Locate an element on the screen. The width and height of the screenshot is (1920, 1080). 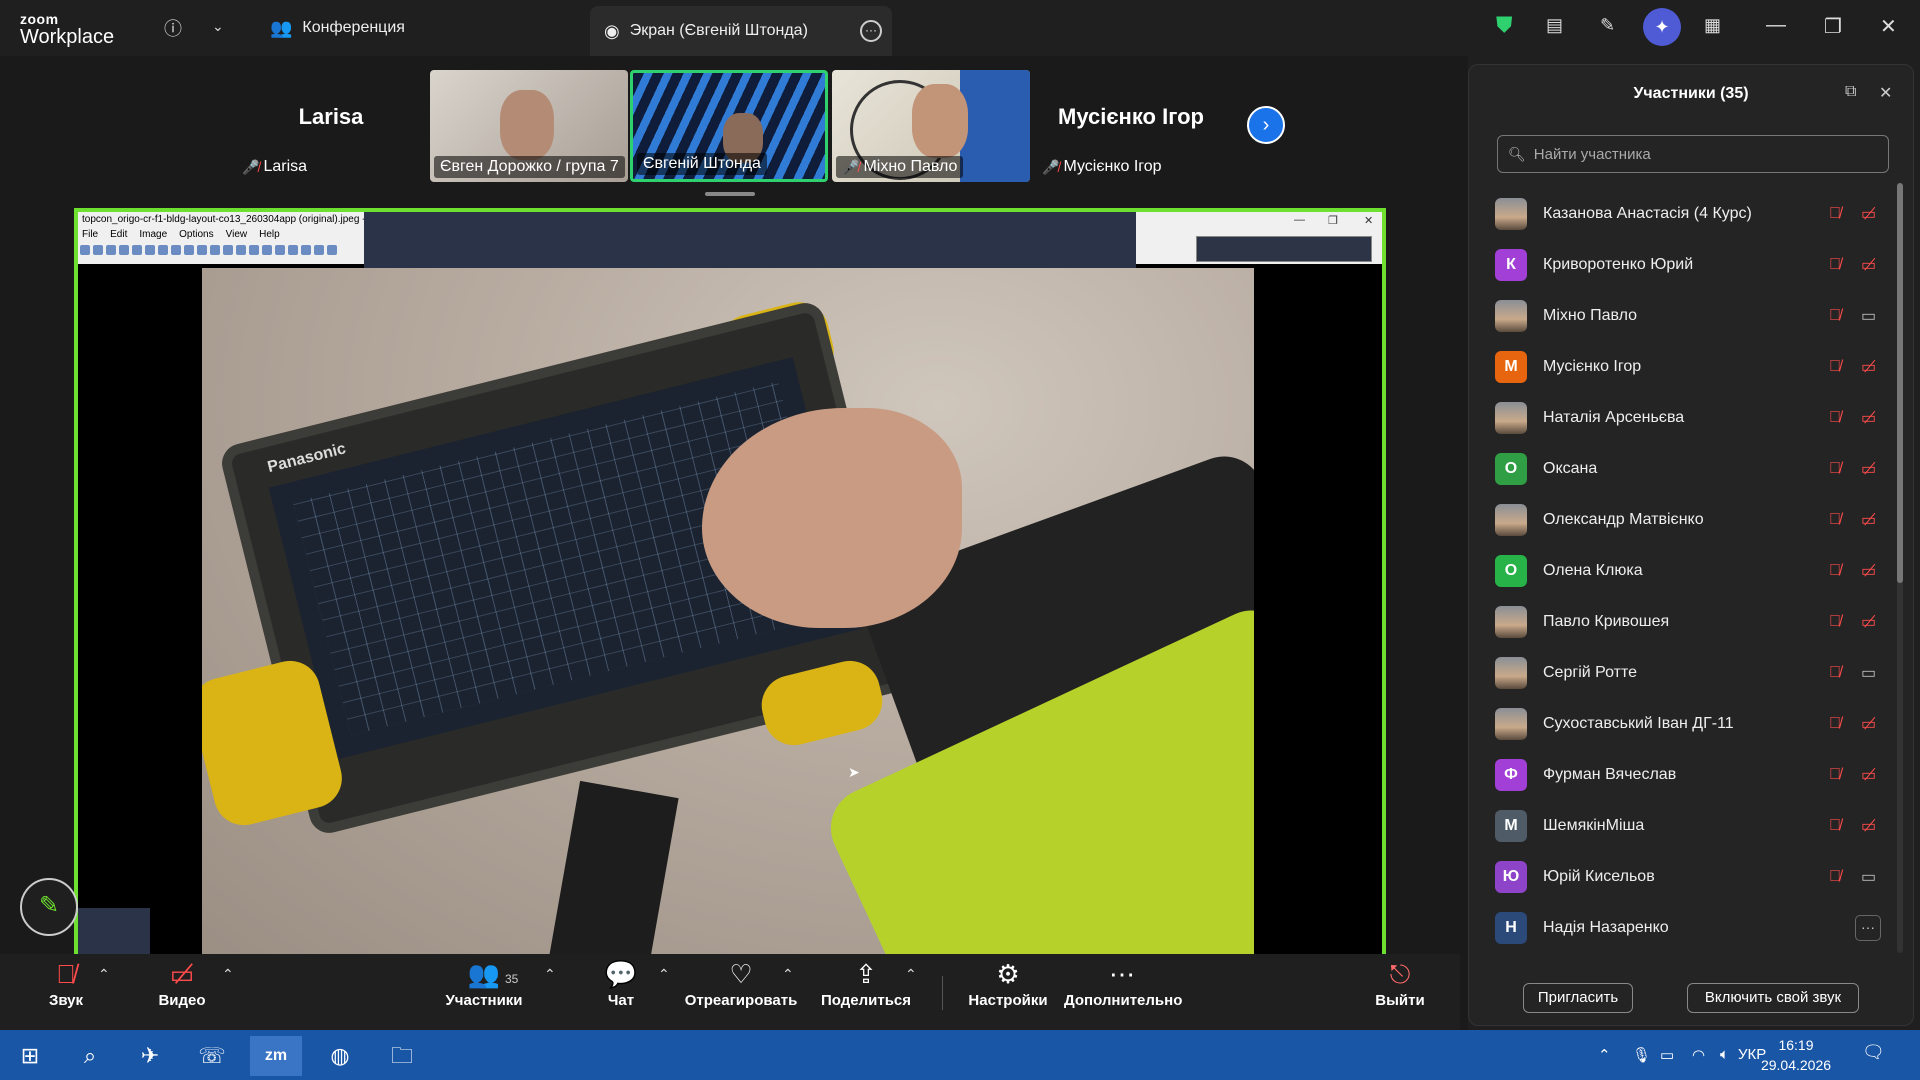
annotate-pen-button: ✎ is located at coordinates (49, 907).